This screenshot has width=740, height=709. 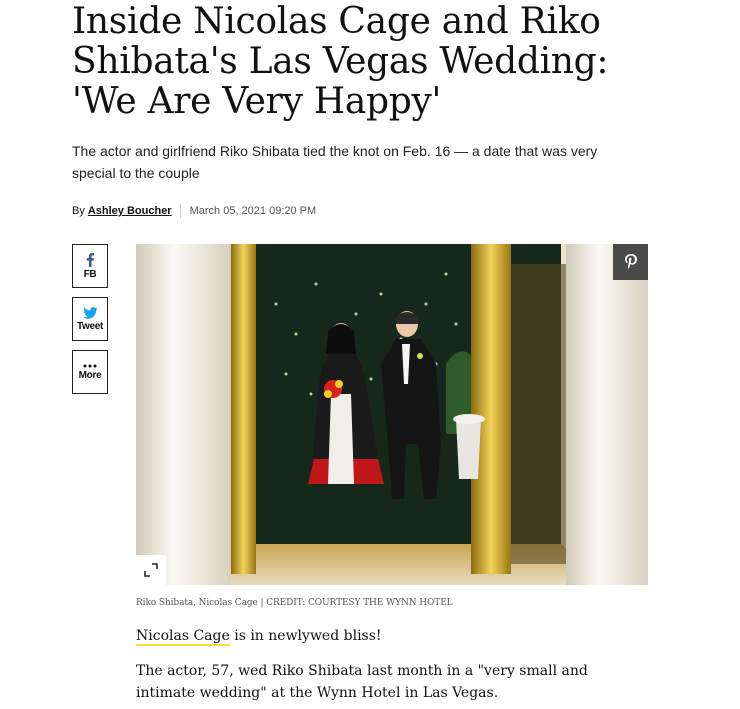 I want to click on body-paragraph-1-text: is in newlywed bliss!, so click(x=305, y=636).